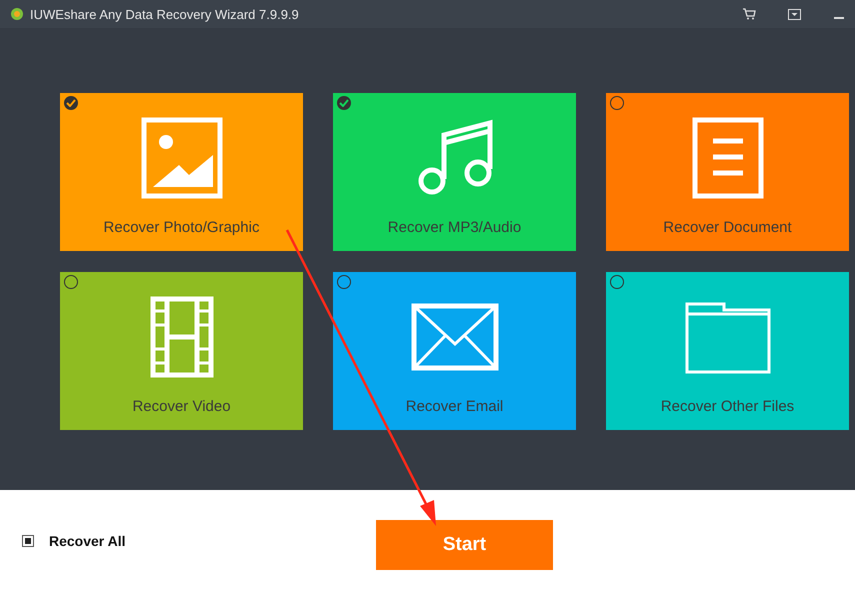  I want to click on dropdown-icon, so click(794, 14).